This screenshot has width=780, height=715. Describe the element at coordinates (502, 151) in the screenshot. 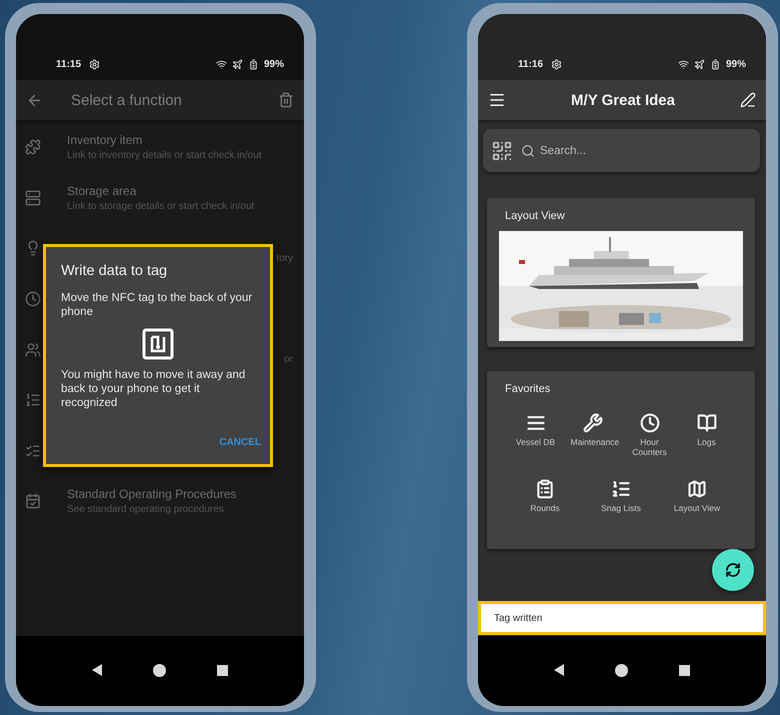

I see `qr-scan-icon` at that location.